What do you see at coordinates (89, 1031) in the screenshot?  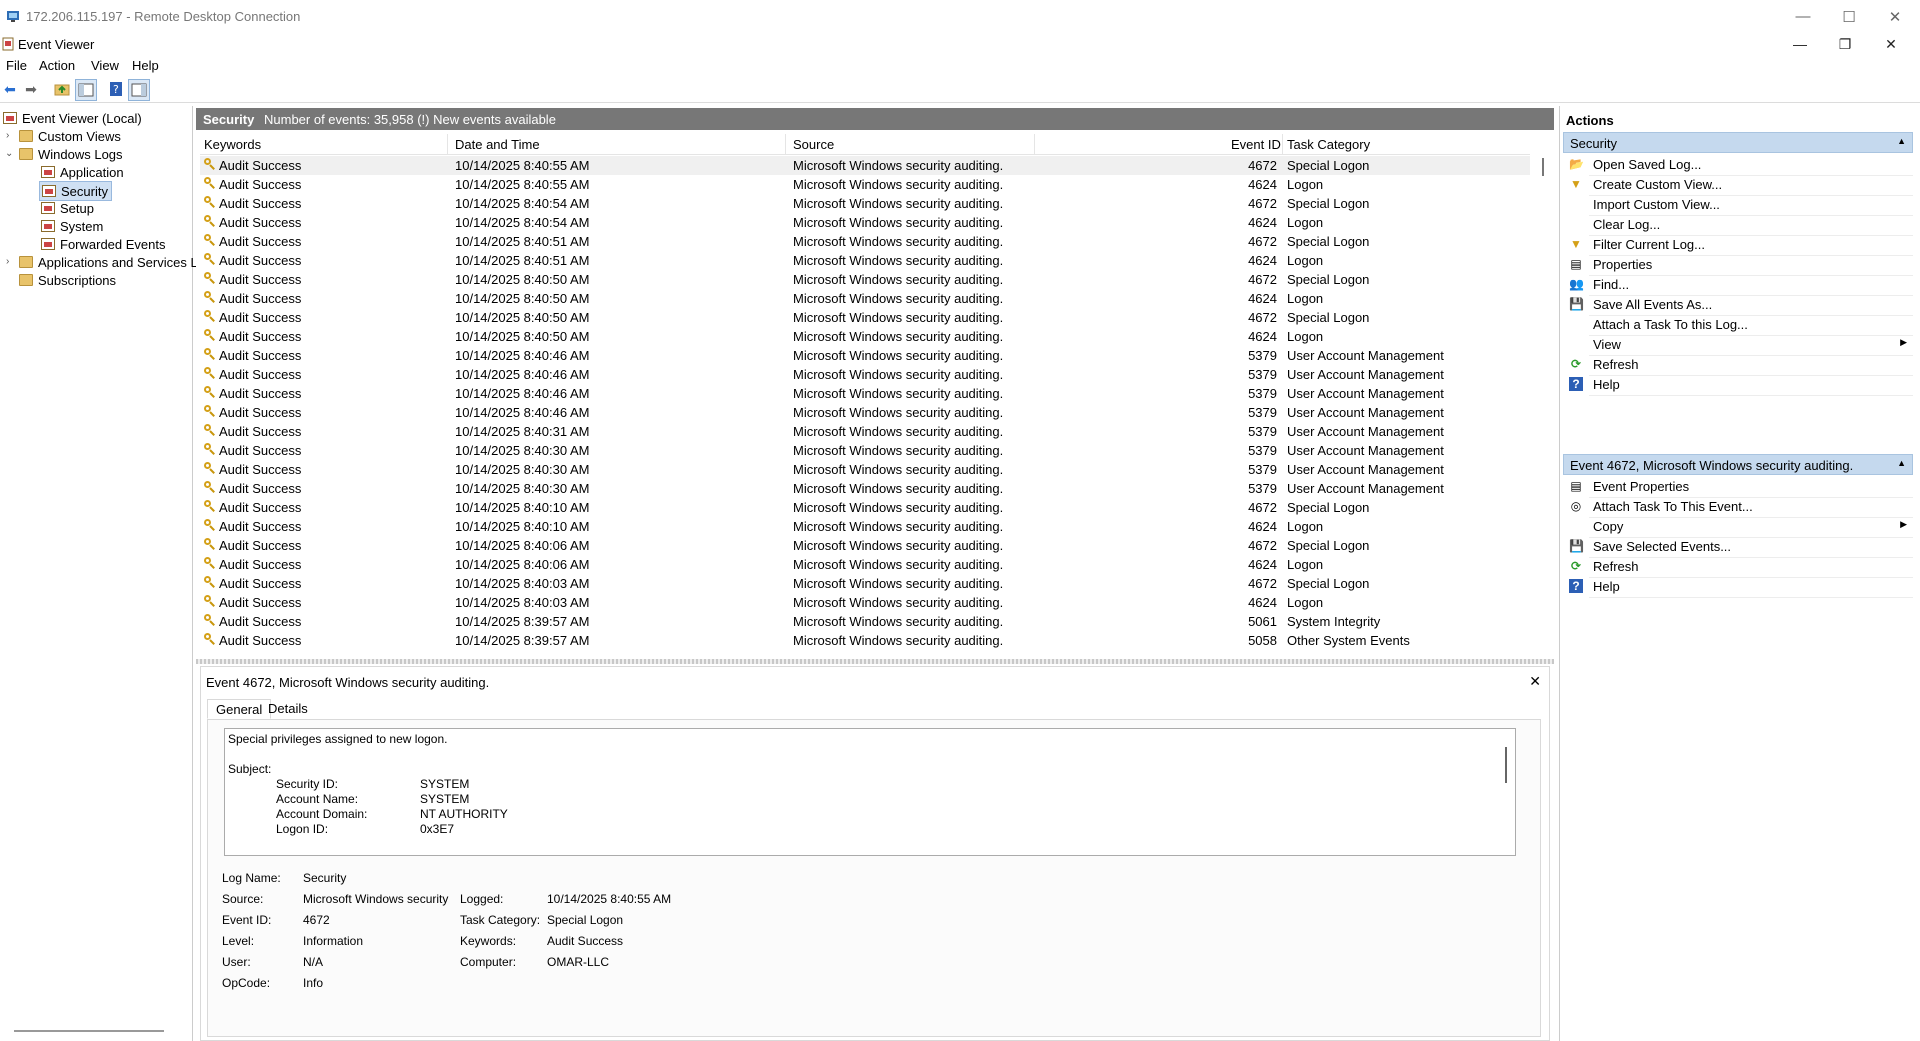 I see `tree-horizontal-scrollbar` at bounding box center [89, 1031].